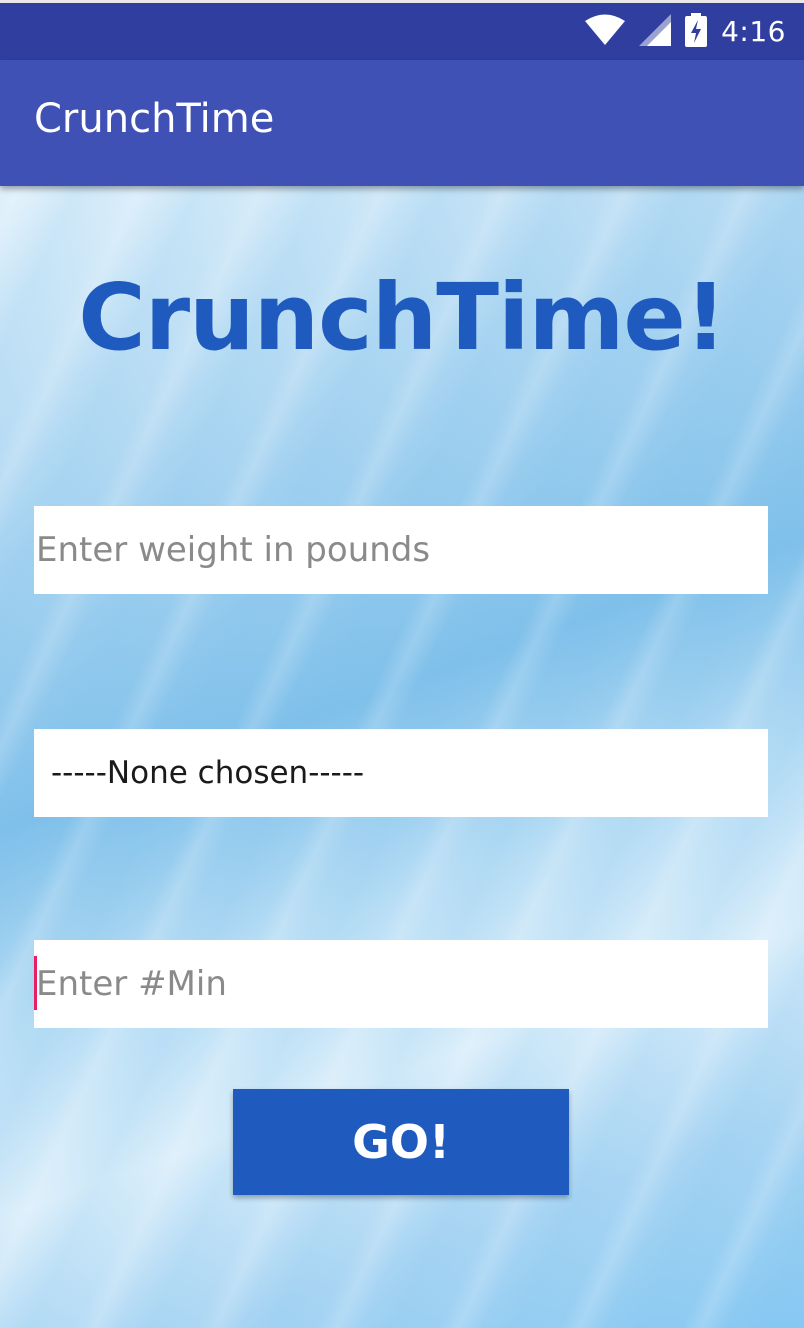 The image size is (804, 1328). I want to click on exercise-spinner-value: -----None chosen-----, so click(208, 773).